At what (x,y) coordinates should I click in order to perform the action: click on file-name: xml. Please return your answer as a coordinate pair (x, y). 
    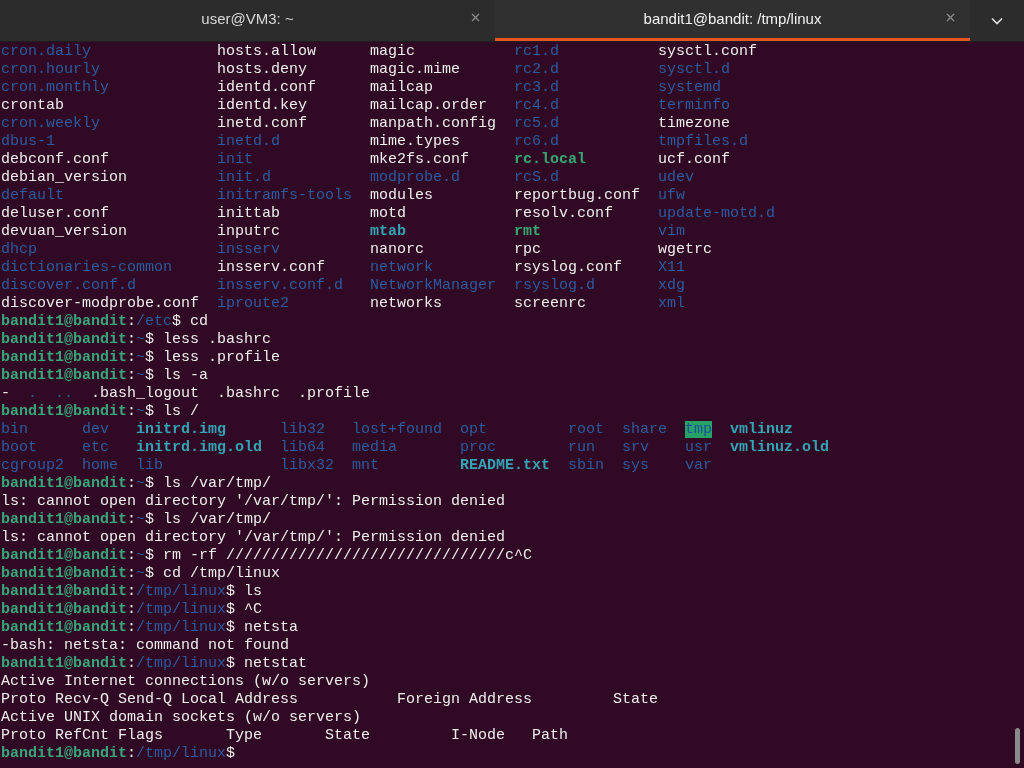
    Looking at the image, I should click on (672, 303).